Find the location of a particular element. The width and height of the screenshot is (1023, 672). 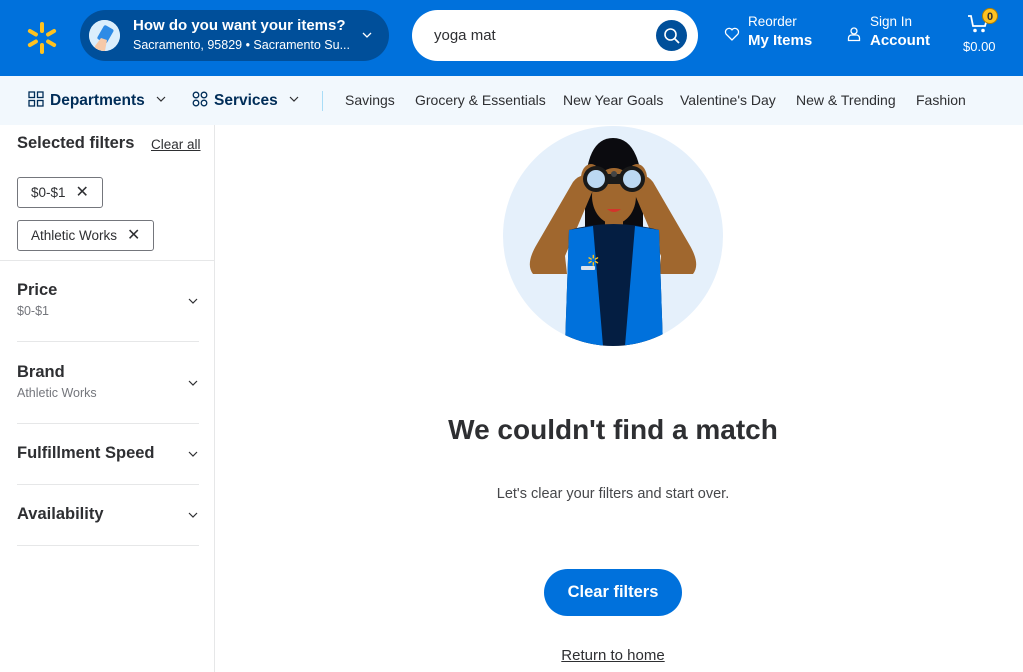

facet-title: Price is located at coordinates (37, 290).